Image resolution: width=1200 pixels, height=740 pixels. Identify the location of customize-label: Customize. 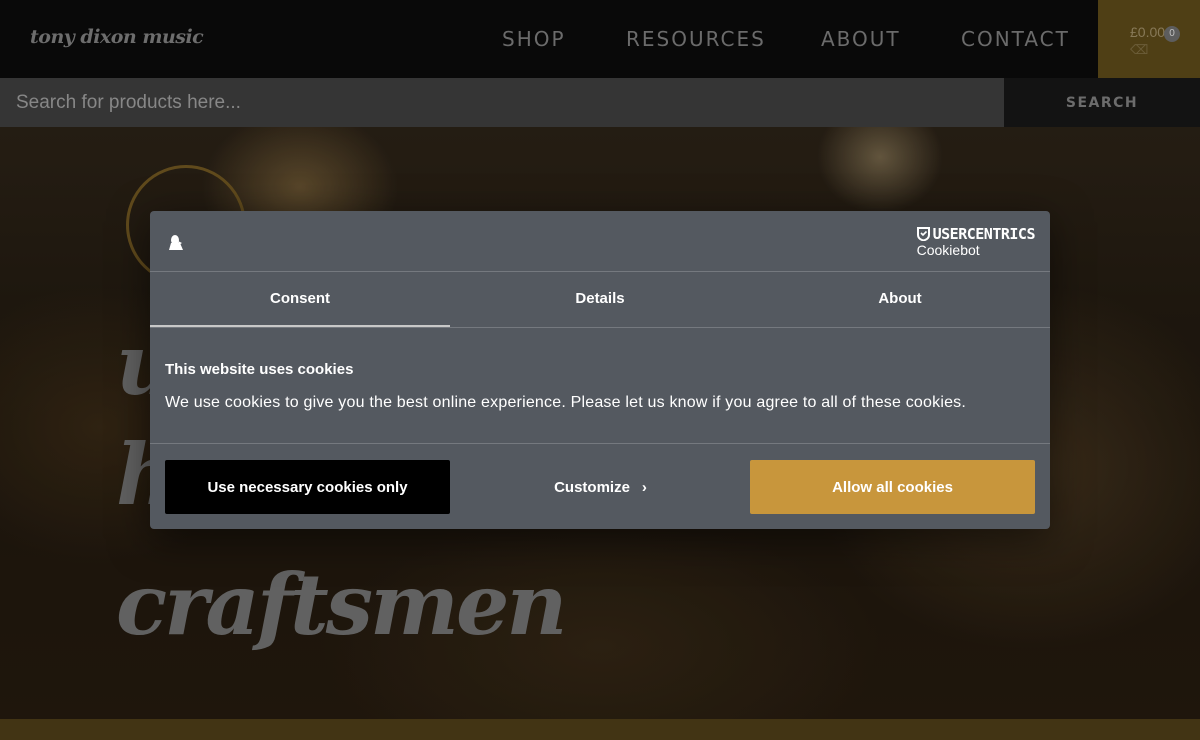
(592, 487).